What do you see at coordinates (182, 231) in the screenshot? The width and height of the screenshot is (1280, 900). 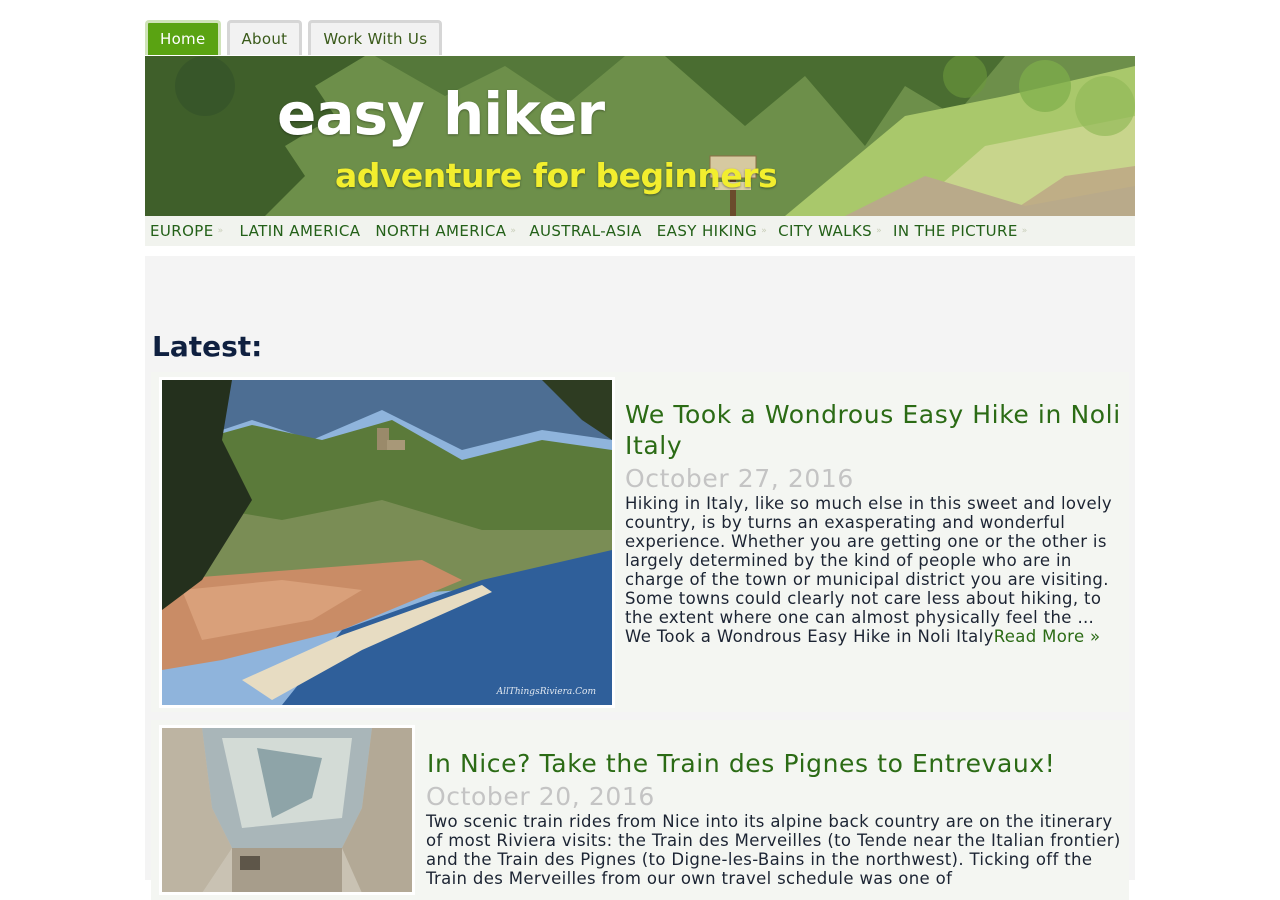 I see `nav-label: EUROPE` at bounding box center [182, 231].